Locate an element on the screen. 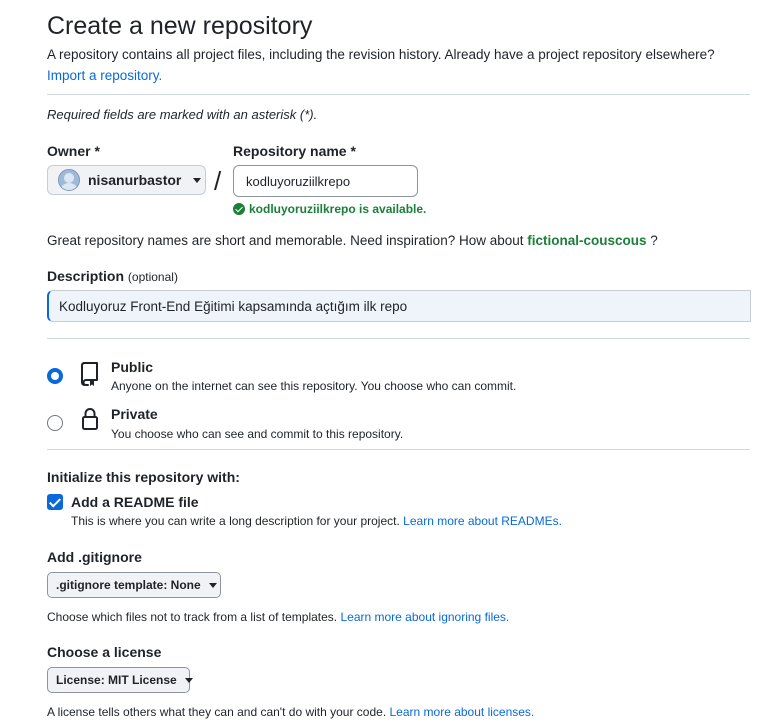 The height and width of the screenshot is (728, 776). description-input is located at coordinates (399, 306).